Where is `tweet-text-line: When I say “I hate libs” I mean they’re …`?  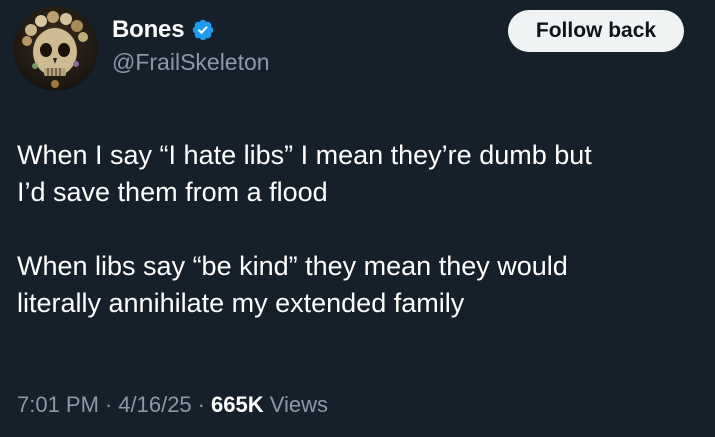 tweet-text-line: When I say “I hate libs” I mean they’re … is located at coordinates (304, 155).